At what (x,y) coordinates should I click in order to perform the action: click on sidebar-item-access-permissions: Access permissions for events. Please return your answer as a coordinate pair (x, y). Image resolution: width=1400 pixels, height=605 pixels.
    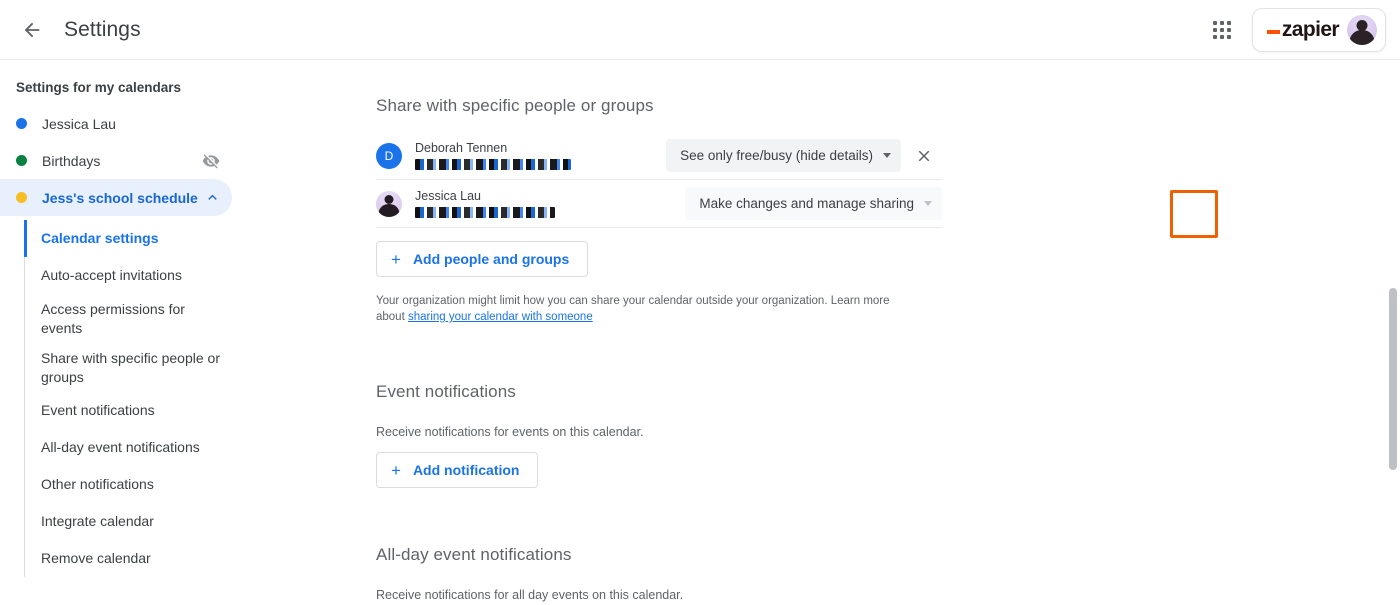
    Looking at the image, I should click on (128, 318).